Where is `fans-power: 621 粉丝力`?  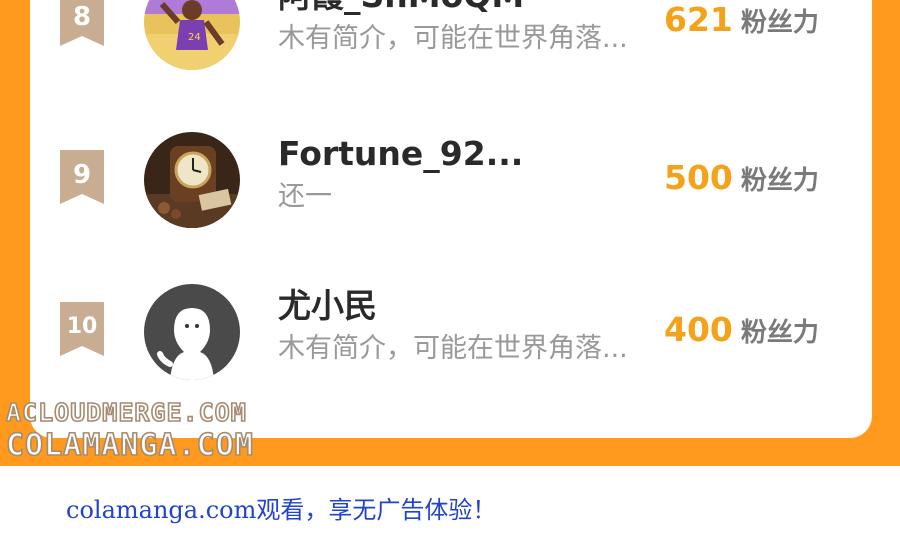
fans-power: 621 粉丝力 is located at coordinates (764, 23).